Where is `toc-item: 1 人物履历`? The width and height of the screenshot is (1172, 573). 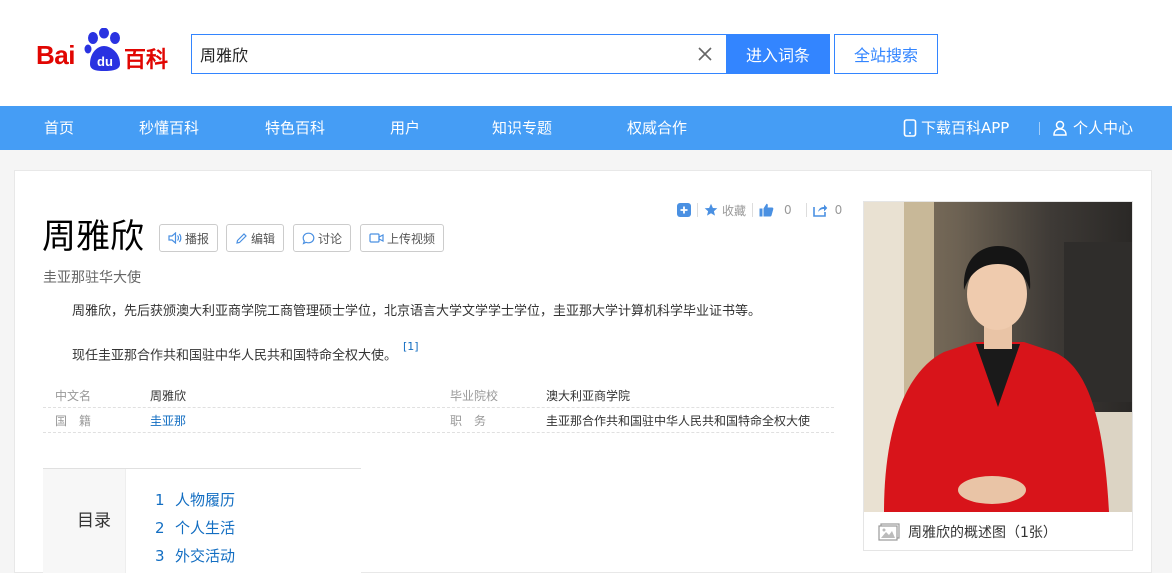
toc-item: 1 人物履历 is located at coordinates (195, 499).